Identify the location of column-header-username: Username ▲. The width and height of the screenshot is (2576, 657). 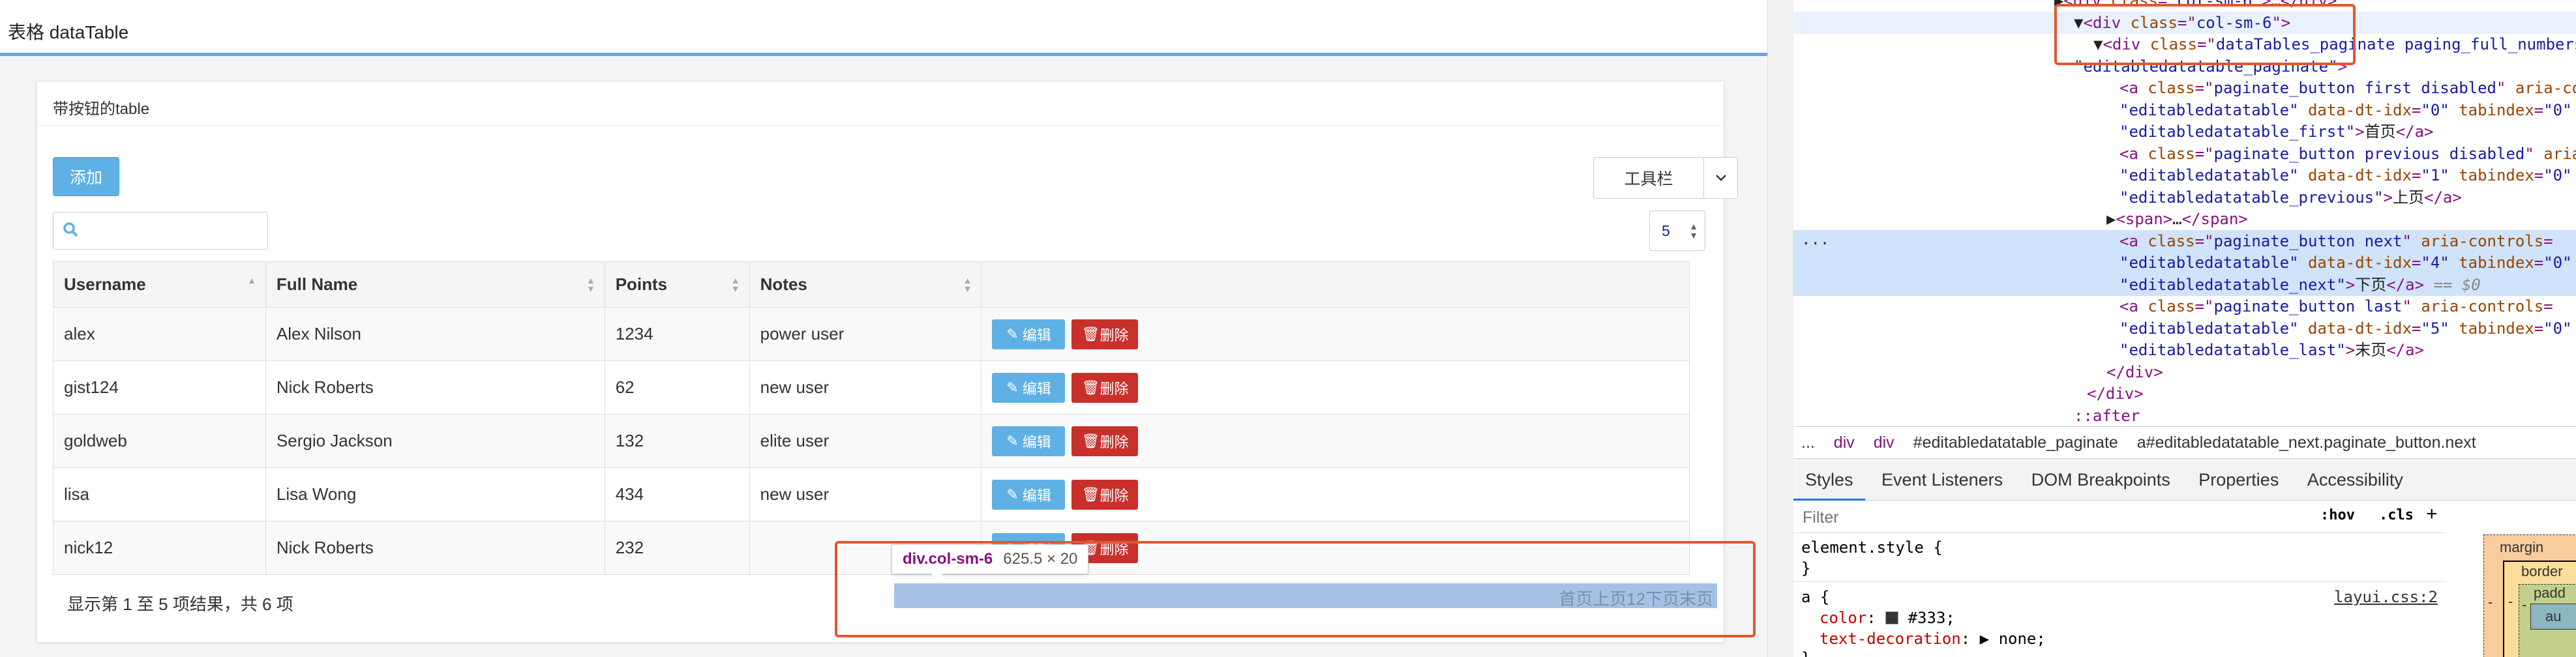
(159, 284).